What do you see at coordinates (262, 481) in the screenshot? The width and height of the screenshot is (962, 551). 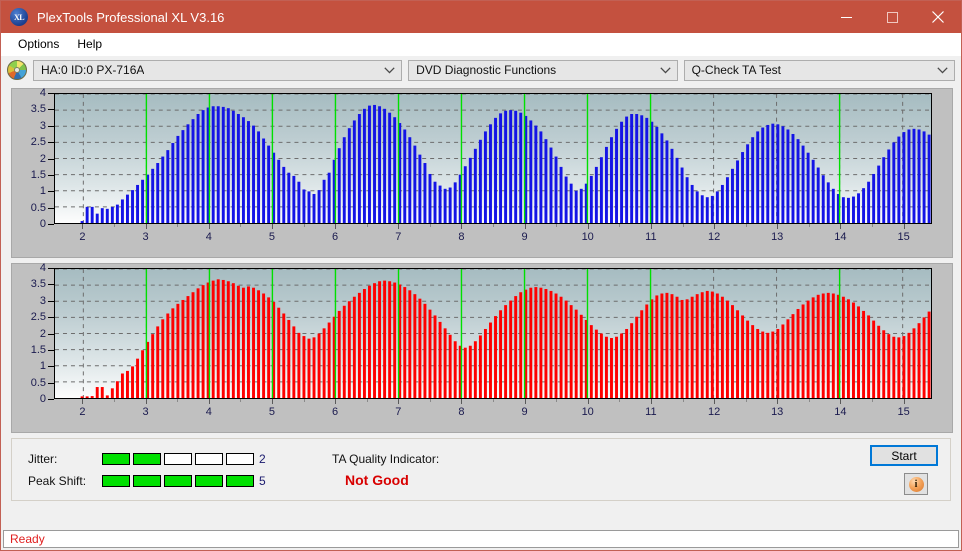 I see `peak-shift-value: 5` at bounding box center [262, 481].